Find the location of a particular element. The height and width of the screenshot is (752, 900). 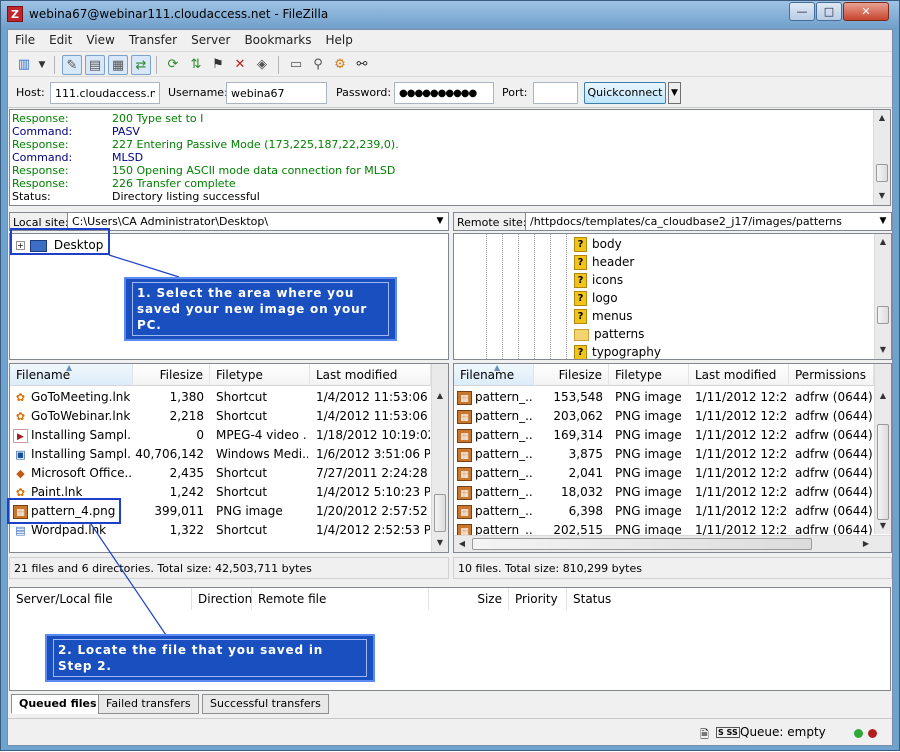

callout-step-1-line-2: saved your new image on your PC. is located at coordinates (252, 317).